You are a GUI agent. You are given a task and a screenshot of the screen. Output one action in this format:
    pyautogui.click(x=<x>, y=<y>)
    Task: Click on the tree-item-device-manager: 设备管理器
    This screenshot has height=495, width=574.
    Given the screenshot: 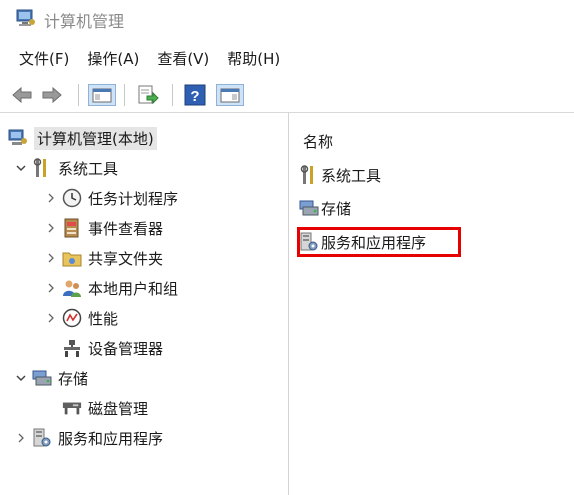 What is the action you would take?
    pyautogui.click(x=112, y=348)
    